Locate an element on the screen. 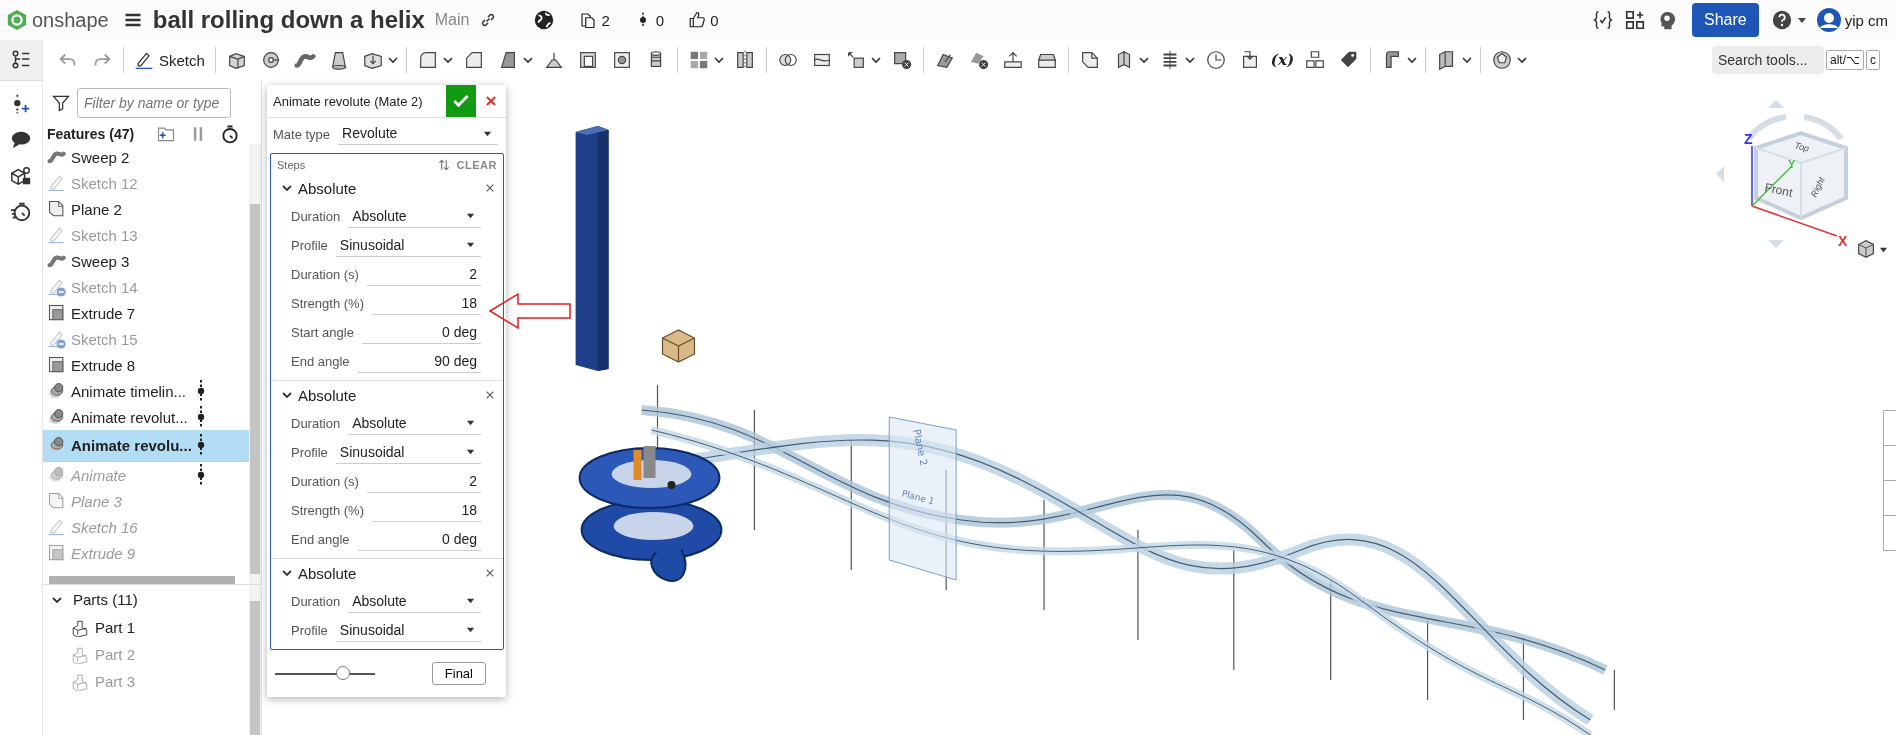 Image resolution: width=1896 pixels, height=735 pixels. globe-icon is located at coordinates (544, 20).